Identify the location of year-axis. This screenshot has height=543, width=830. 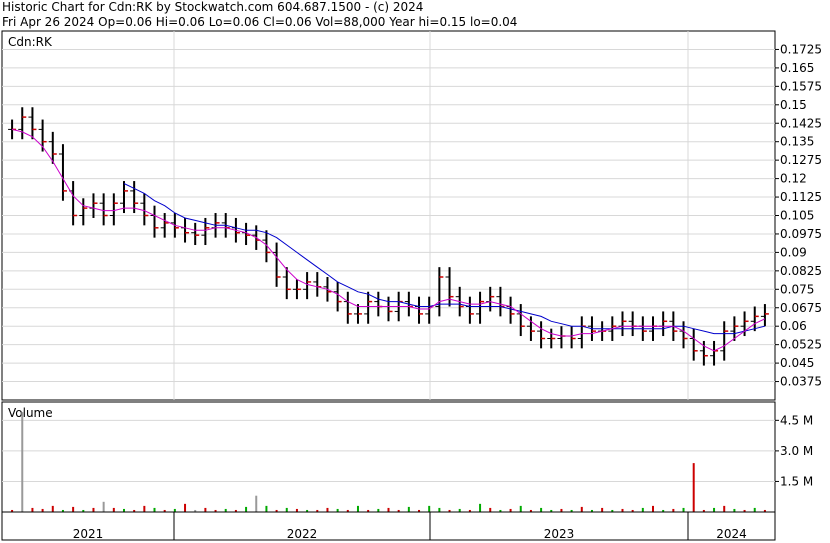
(388, 526).